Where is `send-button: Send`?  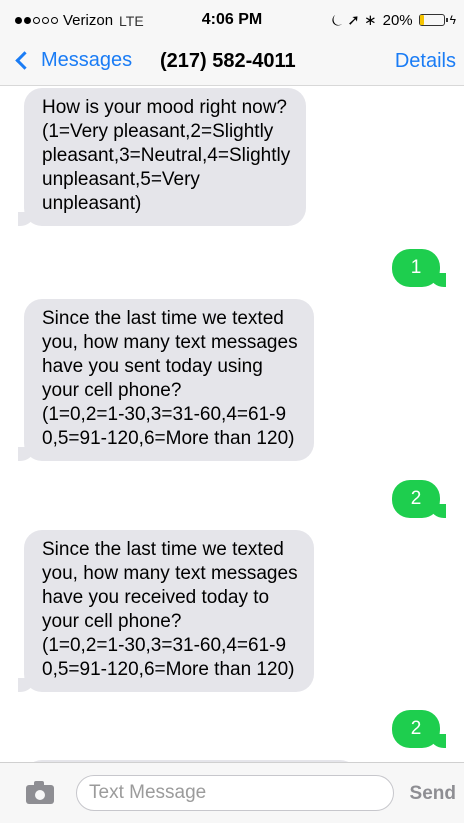
send-button: Send is located at coordinates (433, 794).